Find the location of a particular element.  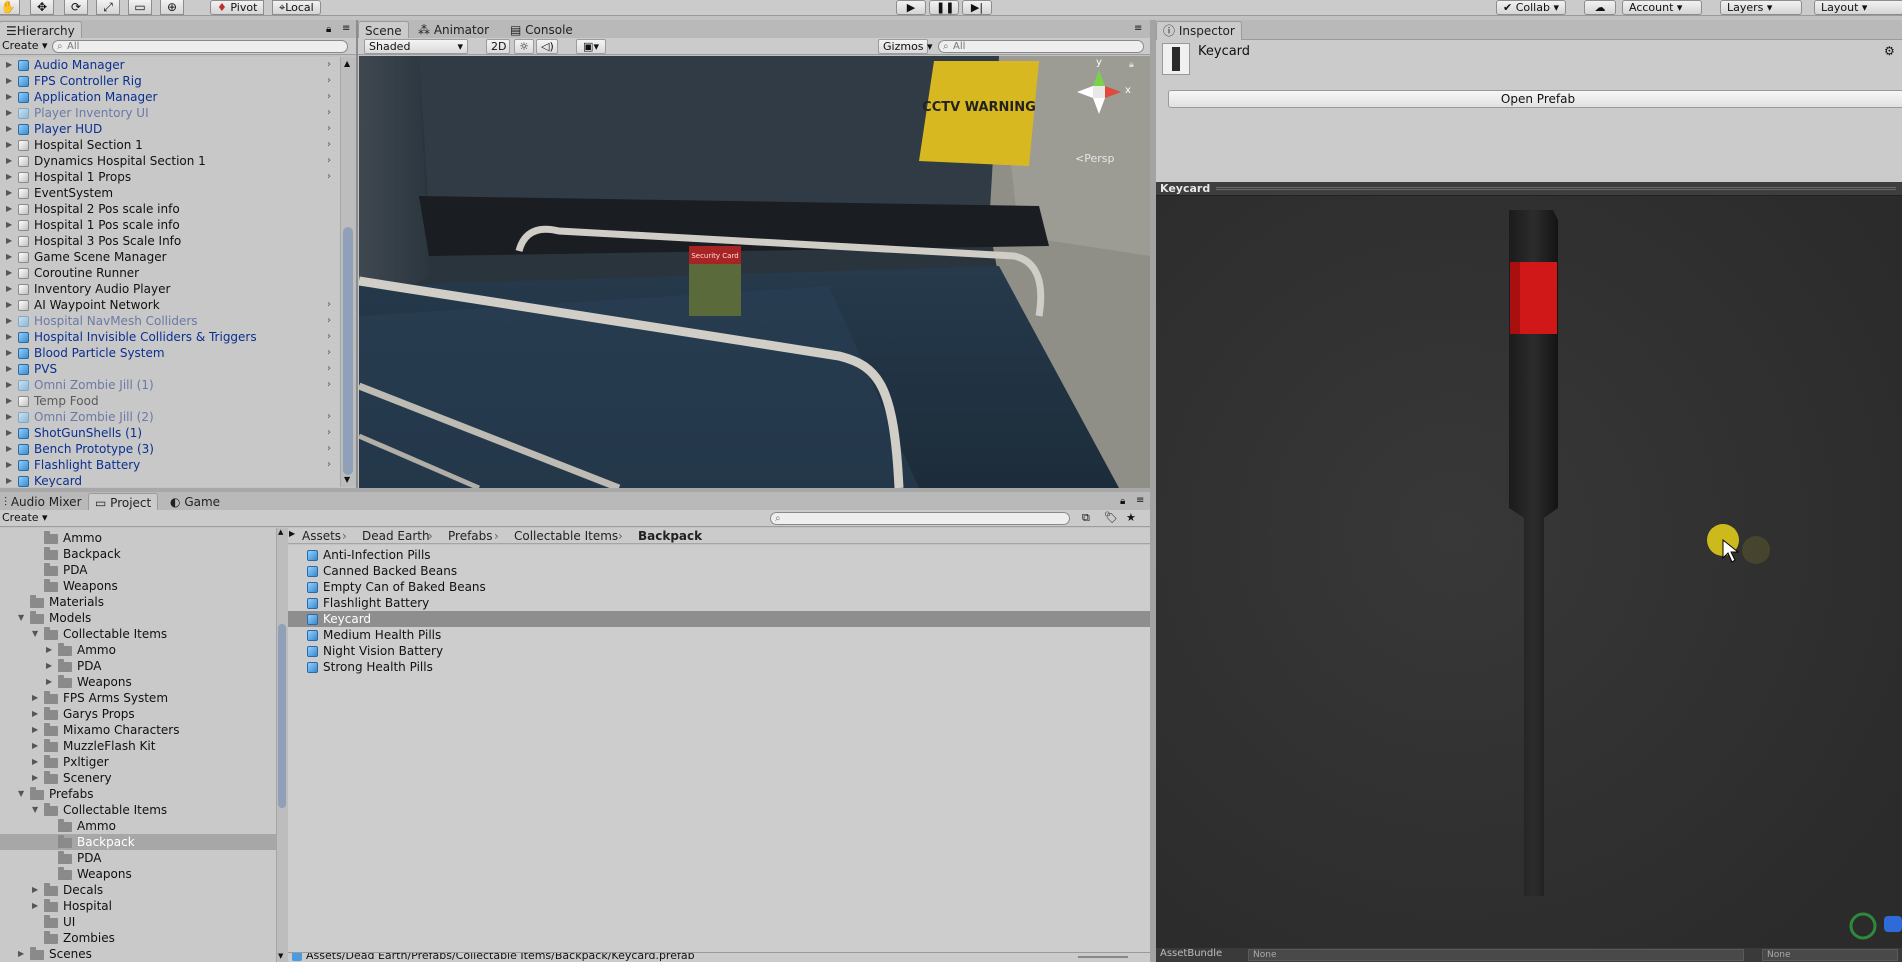

effects-dropdown: ▣▾ is located at coordinates (591, 46).